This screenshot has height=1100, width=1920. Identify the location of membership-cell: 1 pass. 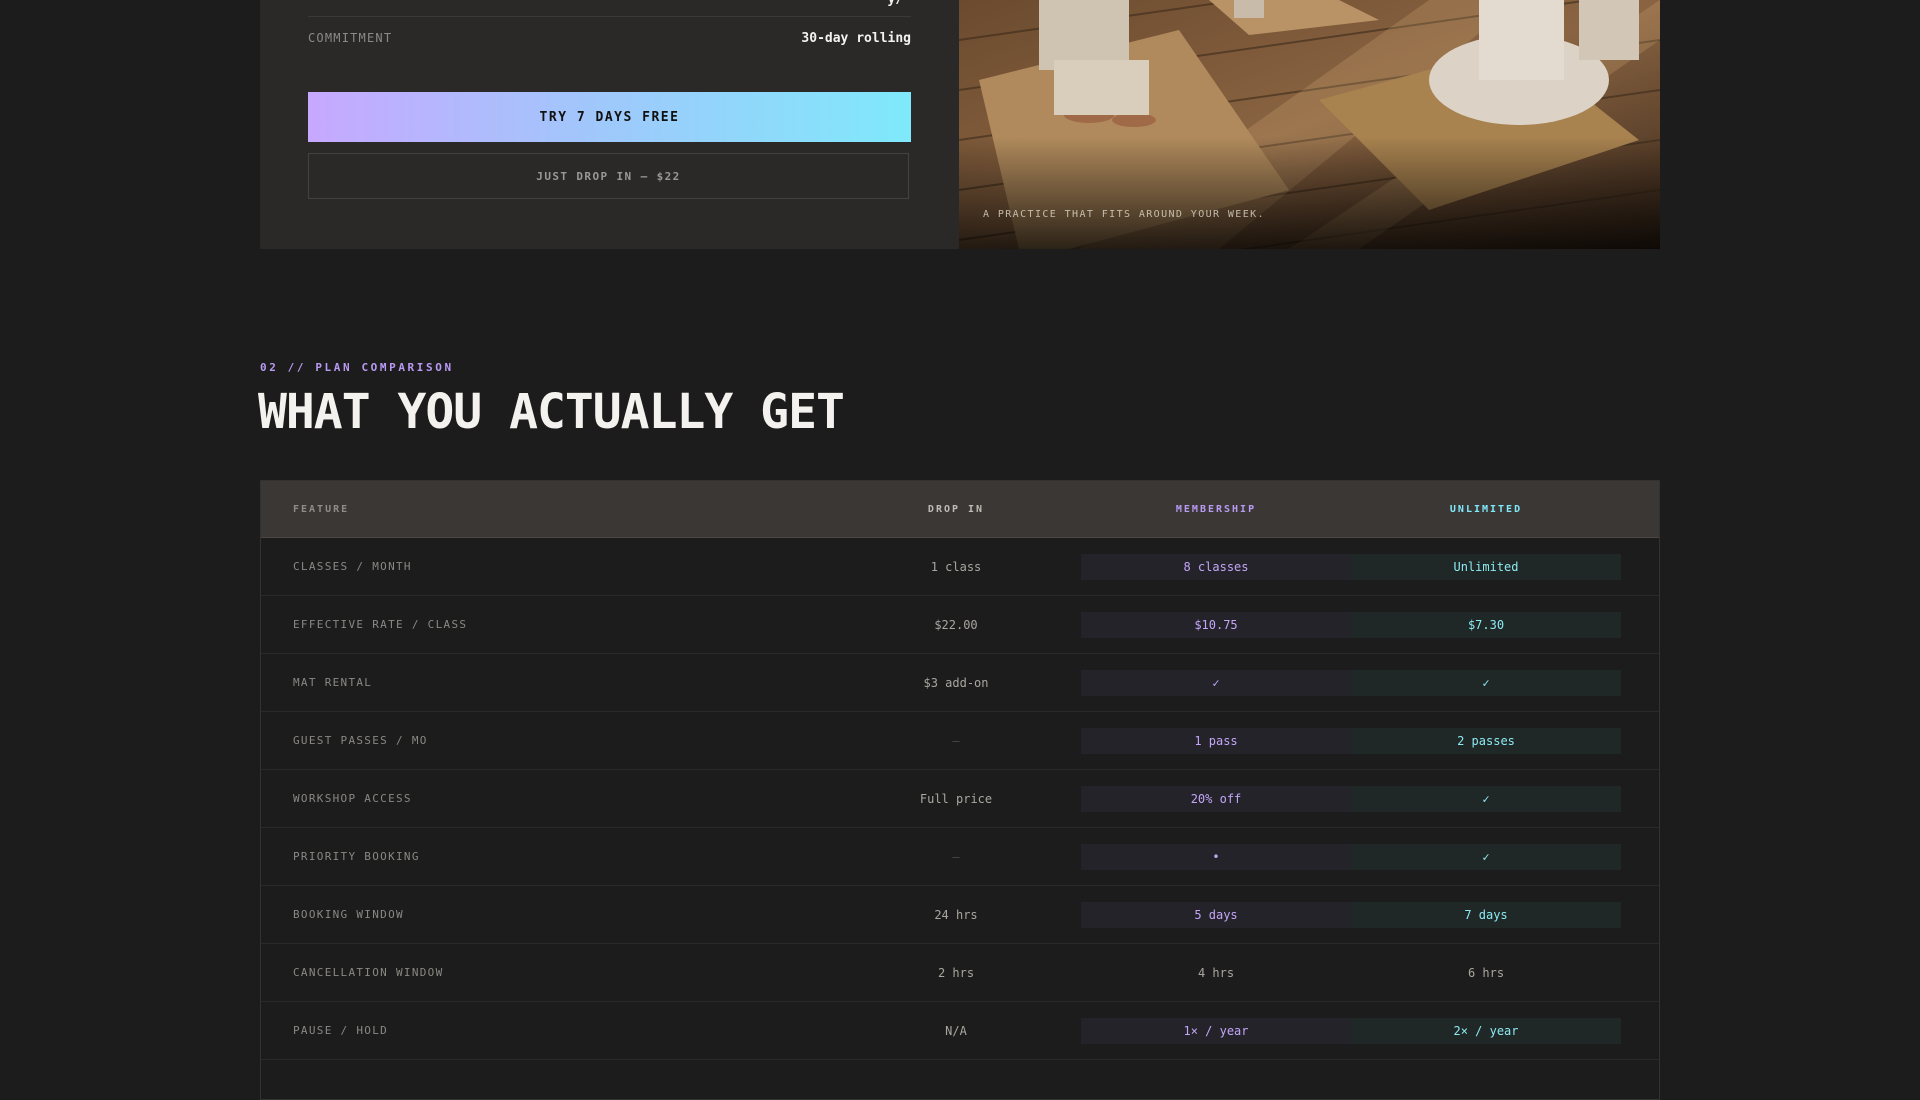
(1216, 740).